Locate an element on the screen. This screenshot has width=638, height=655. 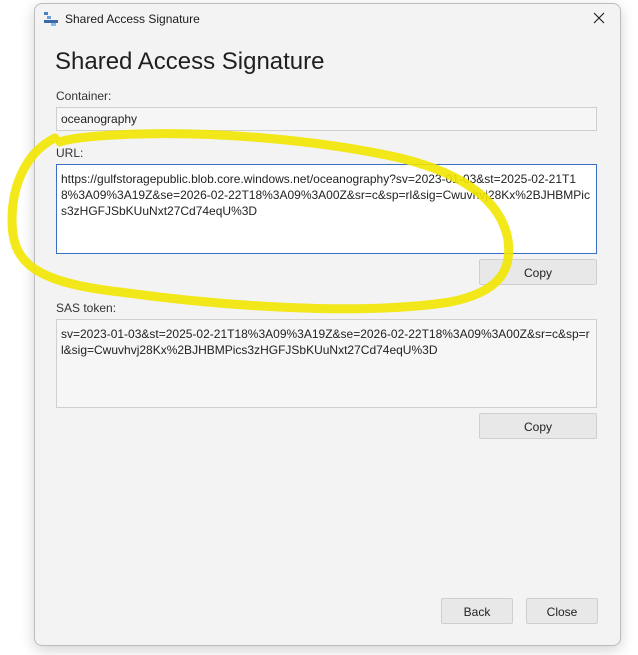
container-field: oceanography is located at coordinates (326, 119).